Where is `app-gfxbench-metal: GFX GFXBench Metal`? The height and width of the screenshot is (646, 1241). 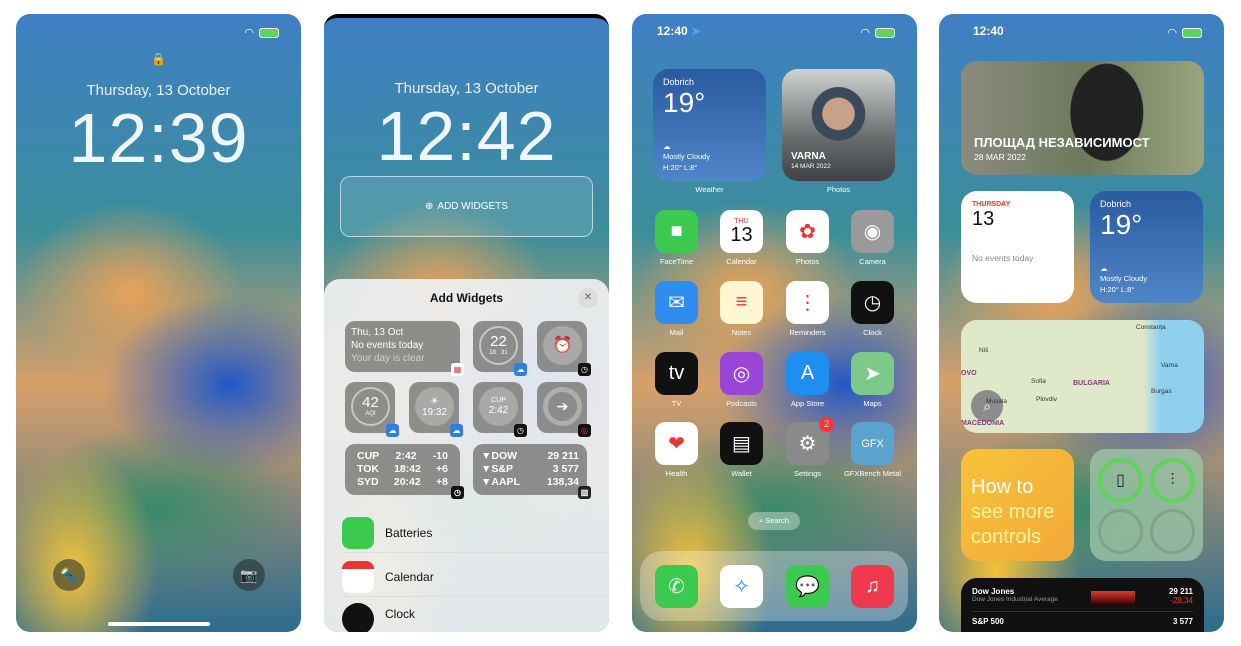
app-gfxbench-metal: GFX GFXBench Metal is located at coordinates (872, 450).